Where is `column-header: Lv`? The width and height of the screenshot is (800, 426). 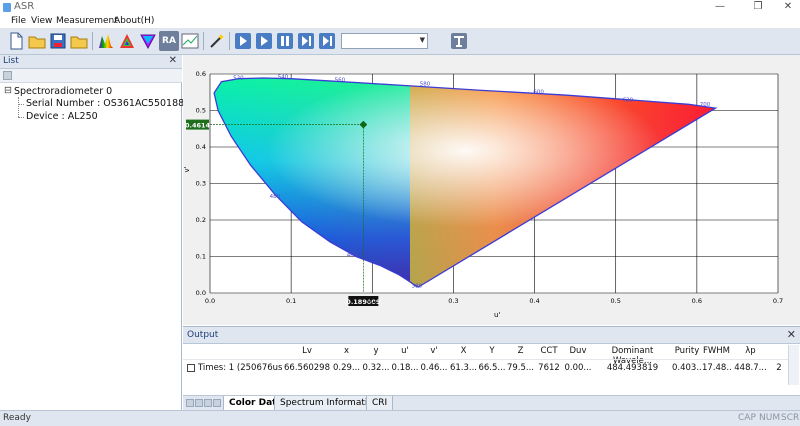 column-header: Lv is located at coordinates (307, 351).